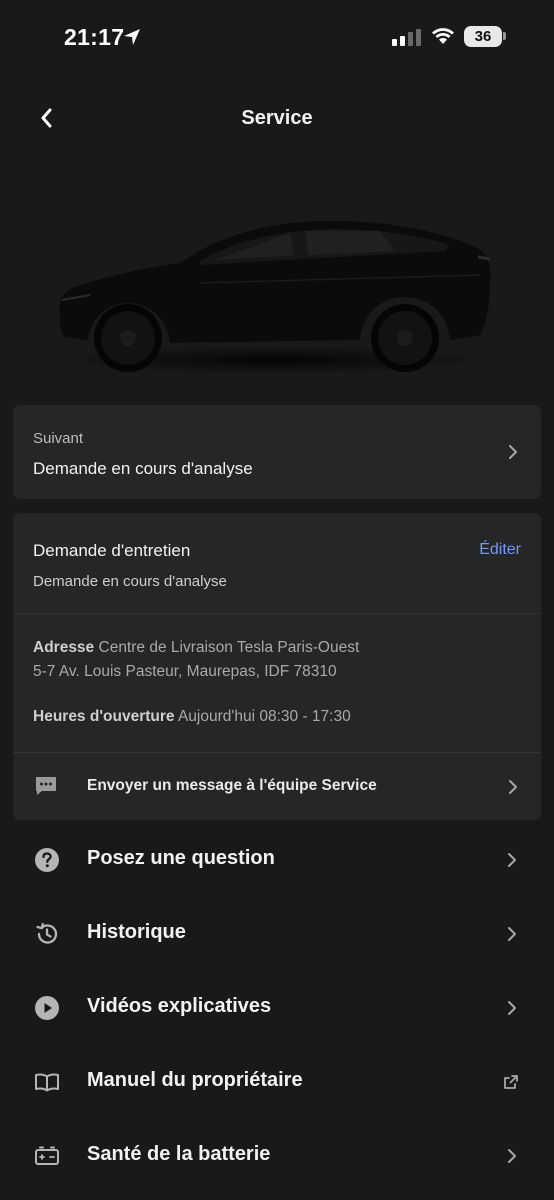 Image resolution: width=554 pixels, height=1200 pixels. I want to click on battery-indicator: 36, so click(483, 36).